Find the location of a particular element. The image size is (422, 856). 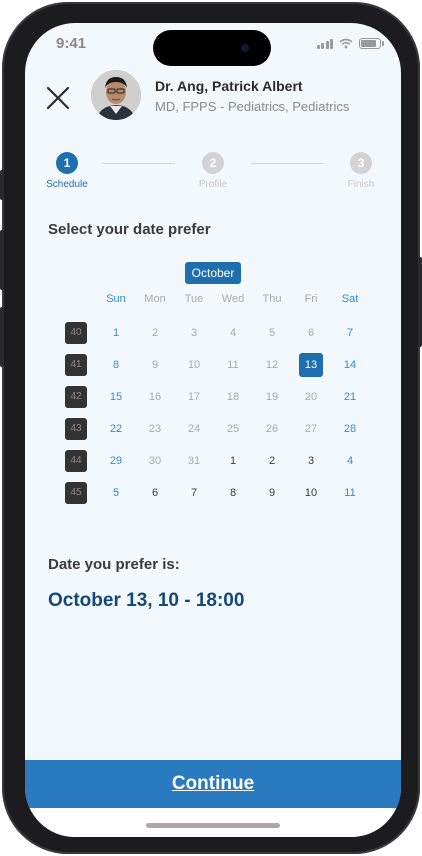

home-indicator is located at coordinates (213, 825).